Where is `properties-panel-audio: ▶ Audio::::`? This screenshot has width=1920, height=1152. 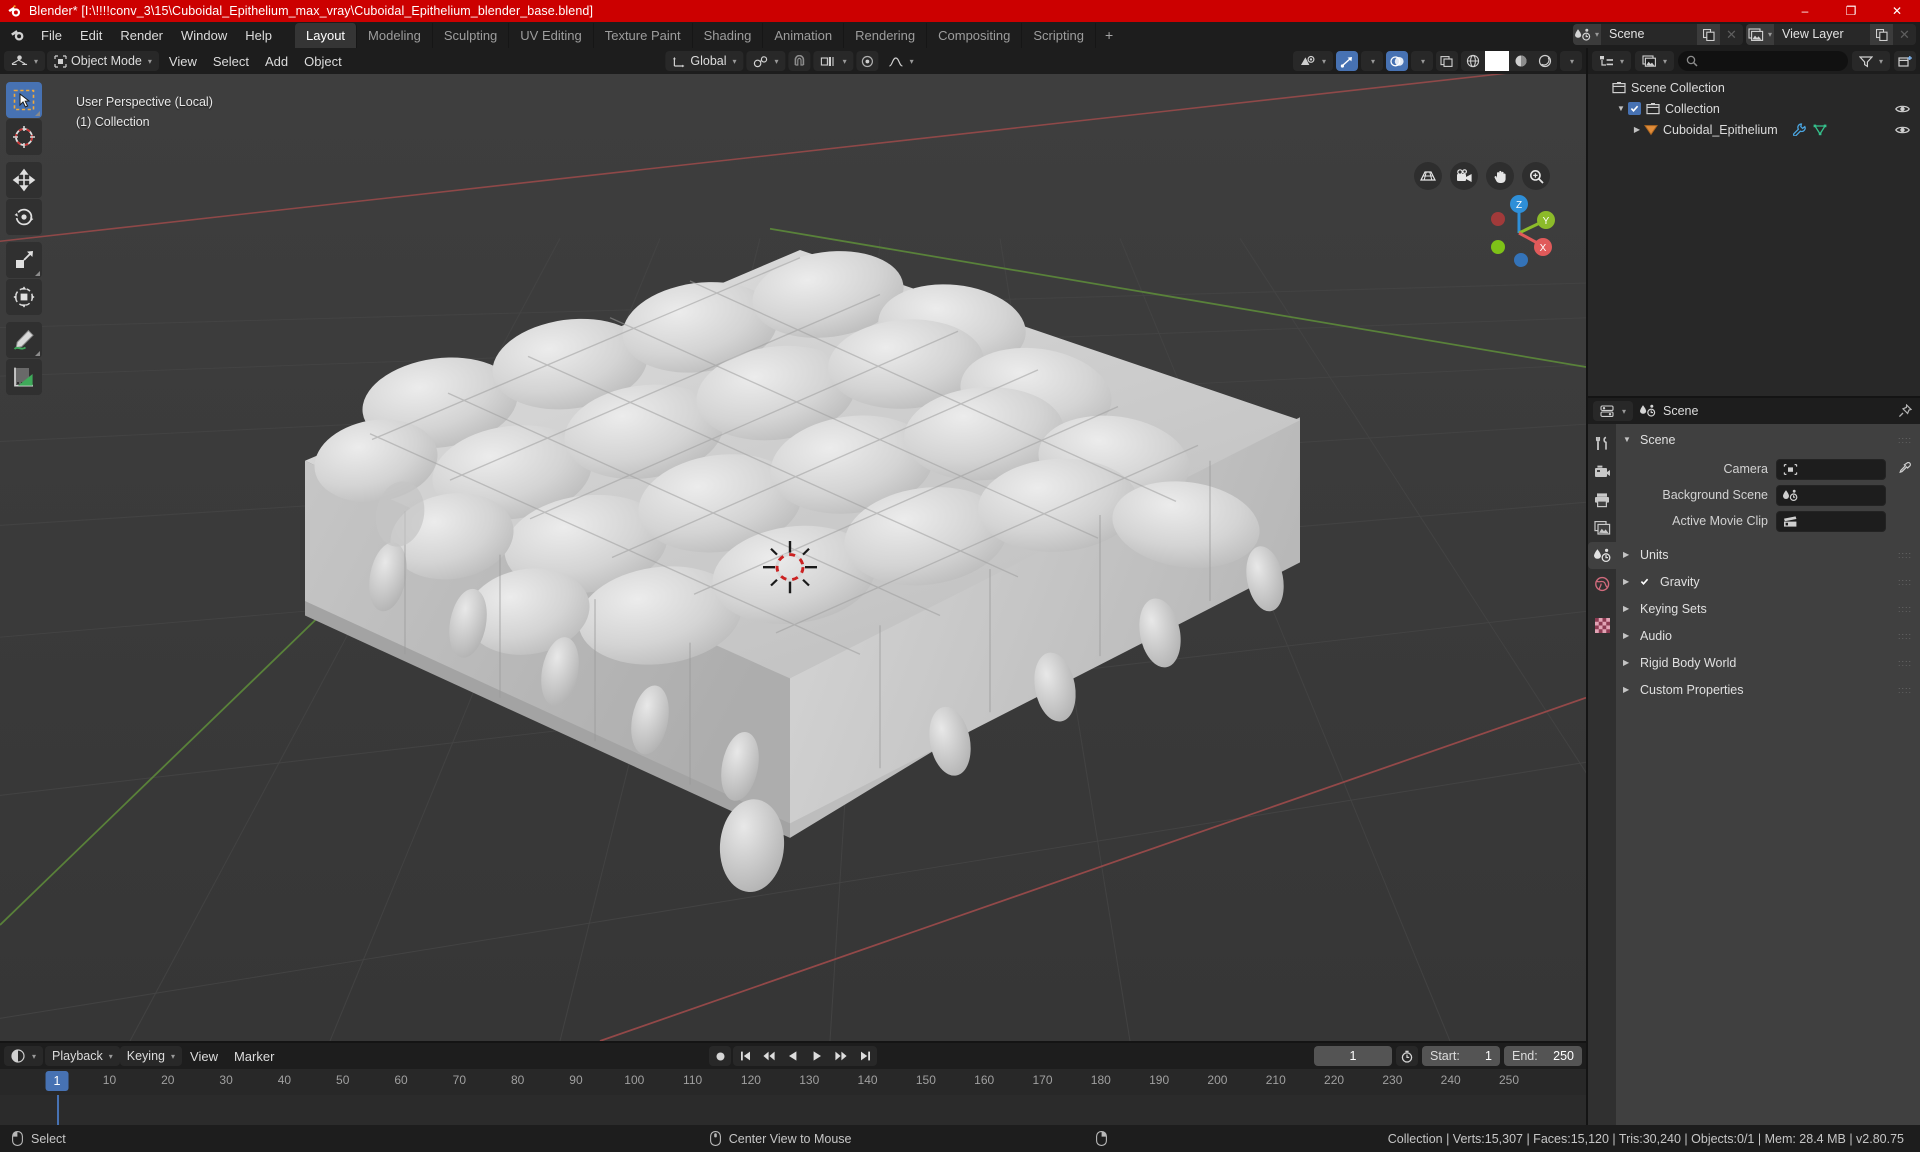
properties-panel-audio: ▶ Audio:::: is located at coordinates (1768, 635).